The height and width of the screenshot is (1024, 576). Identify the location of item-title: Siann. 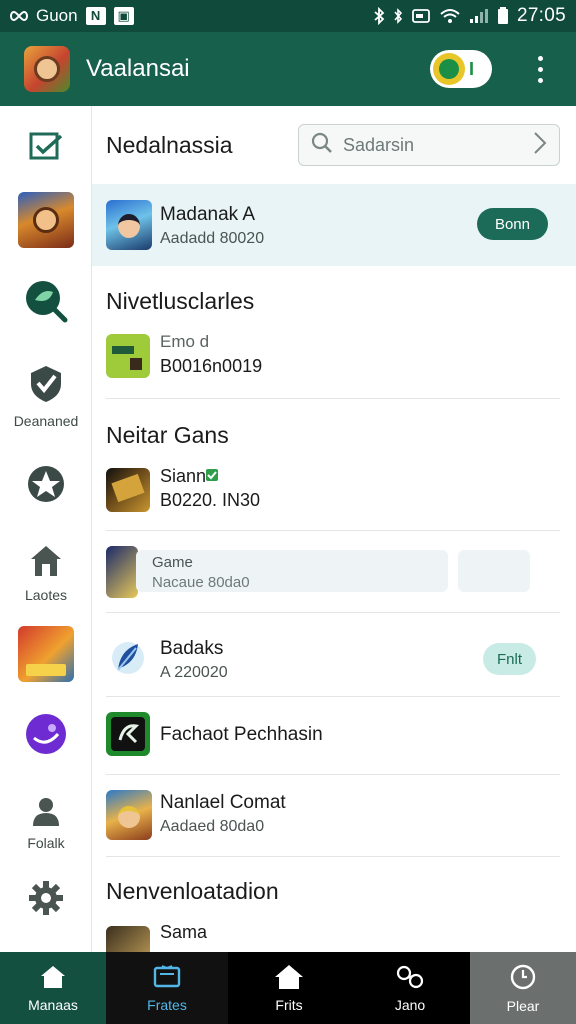
(183, 476).